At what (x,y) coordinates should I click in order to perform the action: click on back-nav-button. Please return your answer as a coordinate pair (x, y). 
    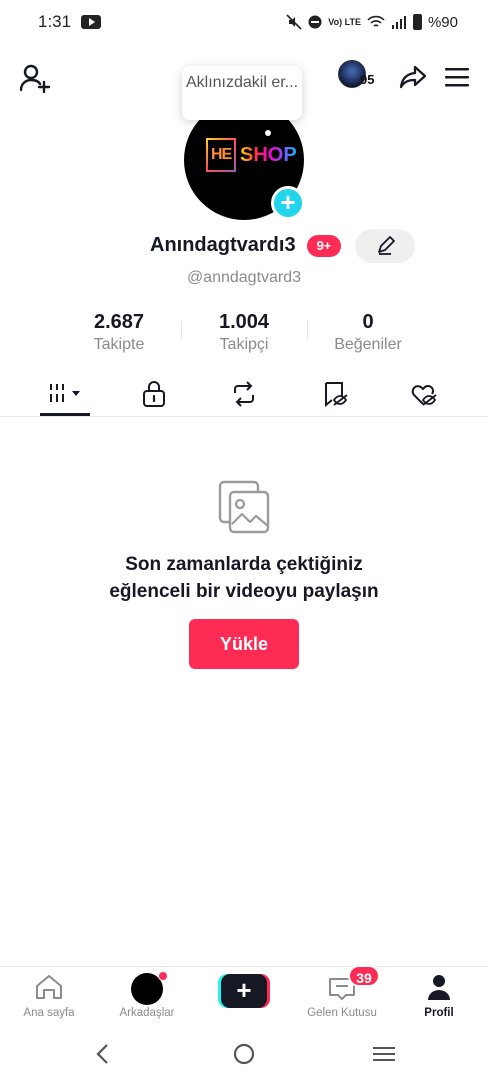
    Looking at the image, I should click on (103, 1056).